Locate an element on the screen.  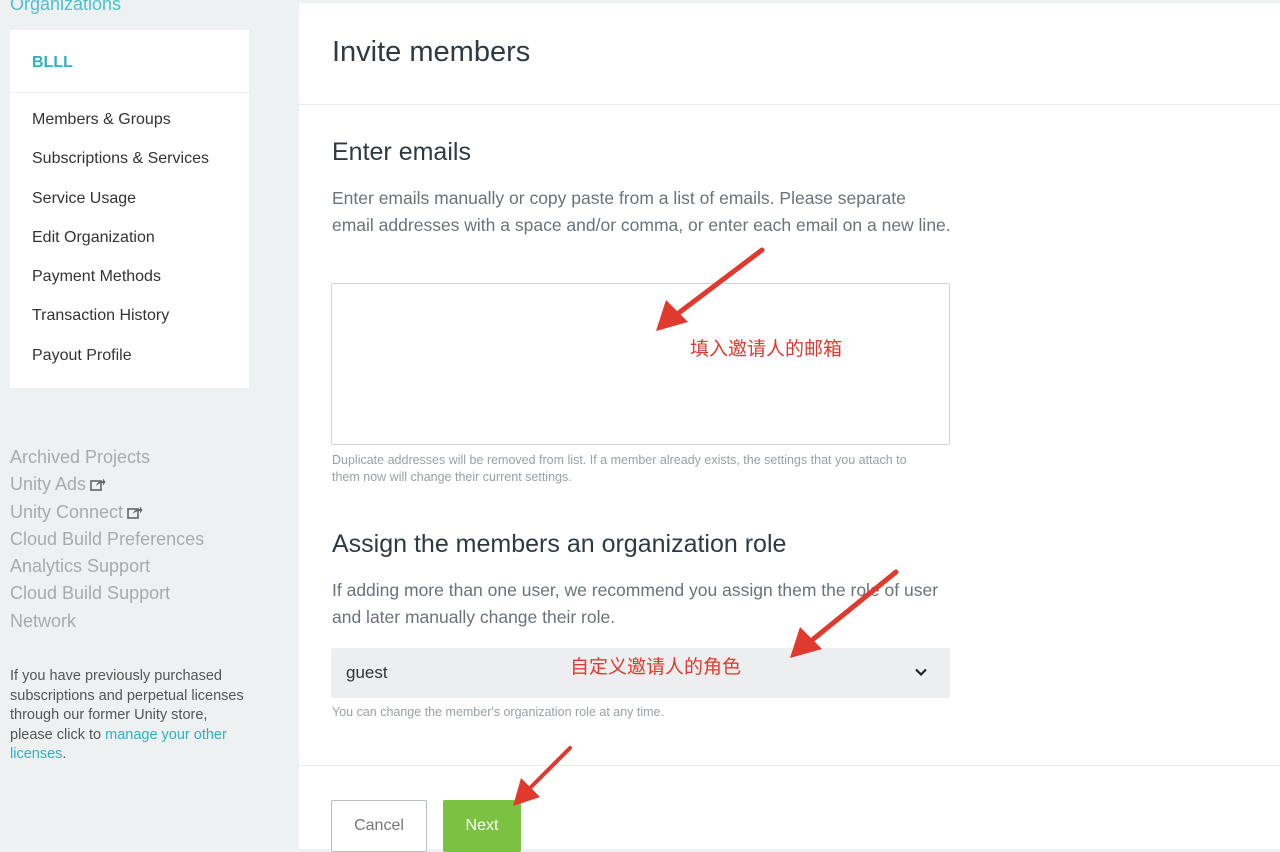
organization-name: BLLL is located at coordinates (52, 63).